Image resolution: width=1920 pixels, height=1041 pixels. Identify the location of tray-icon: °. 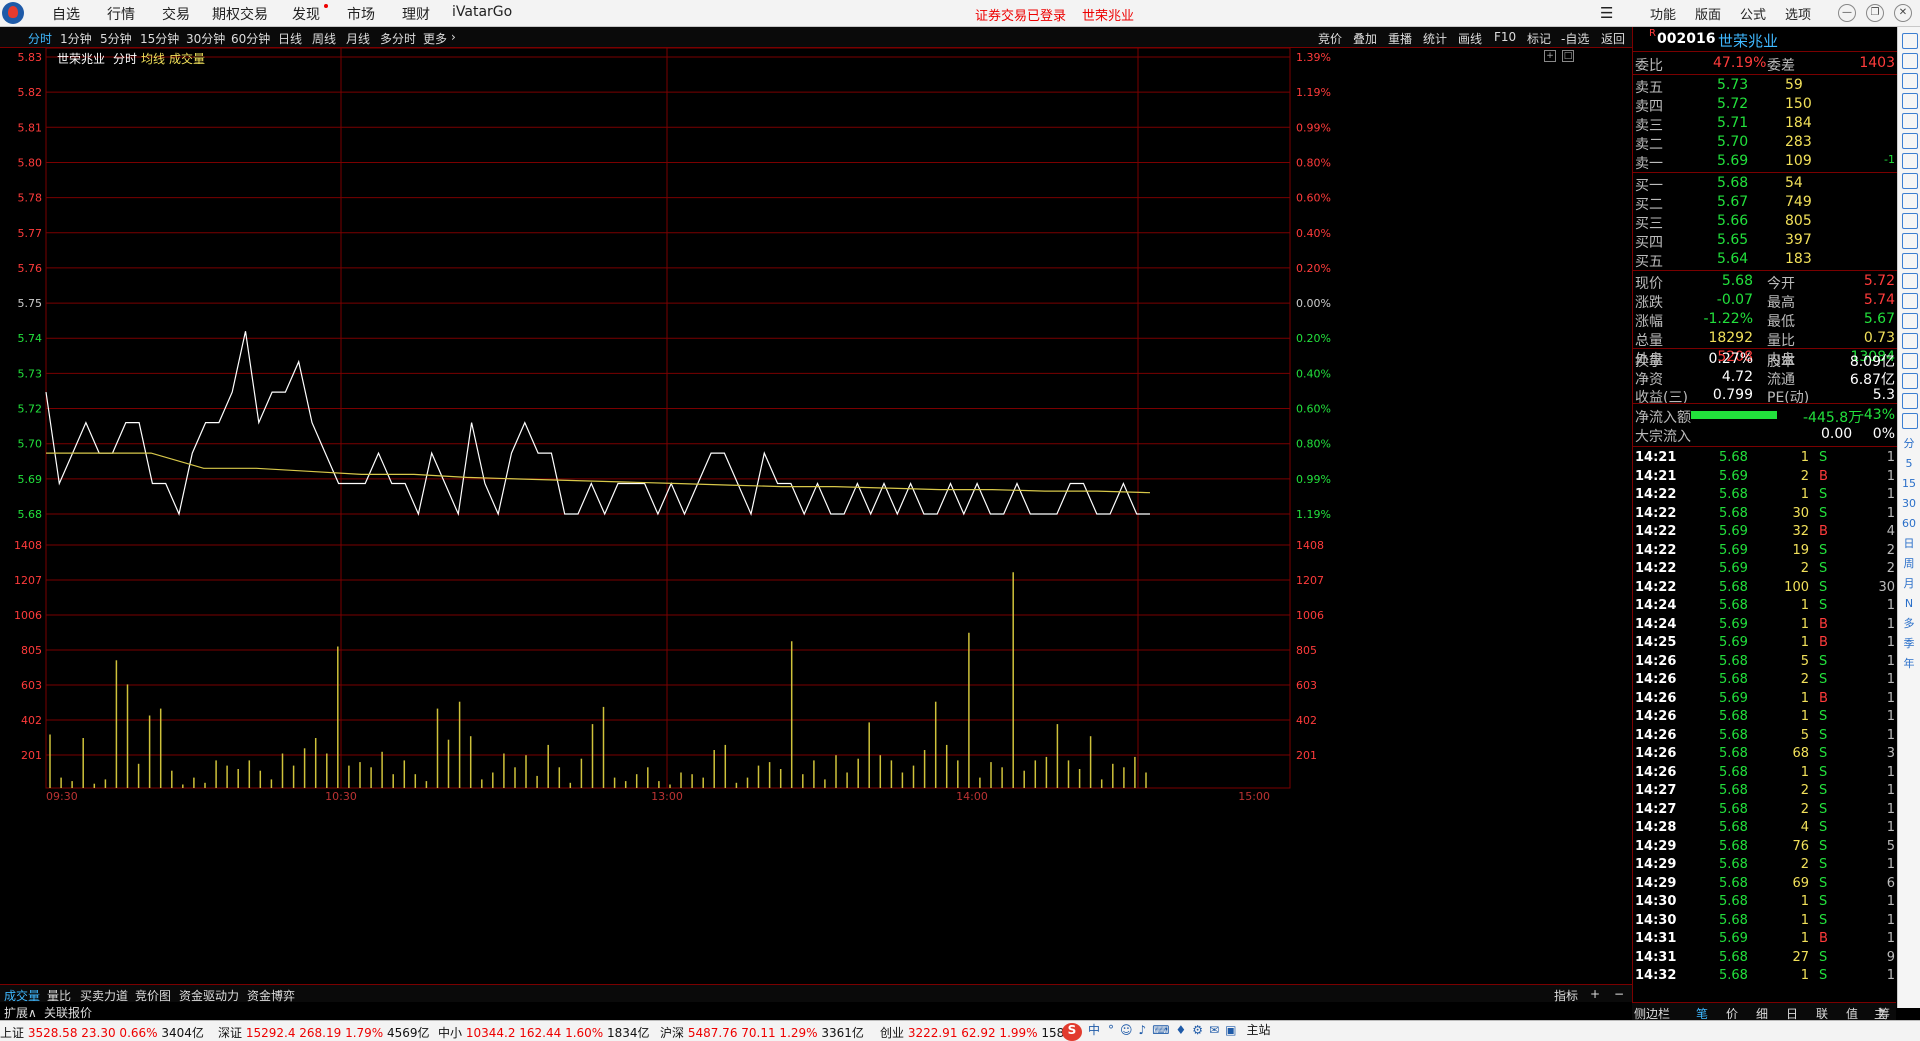
(1111, 1030).